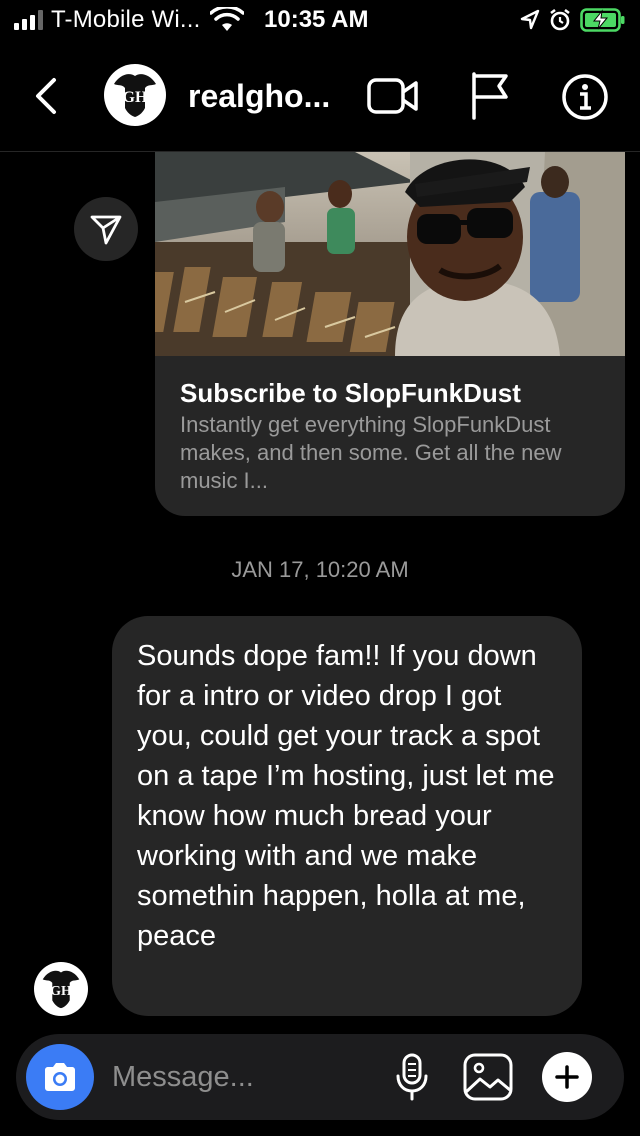 Image resolution: width=640 pixels, height=1136 pixels. I want to click on add-button, so click(567, 1077).